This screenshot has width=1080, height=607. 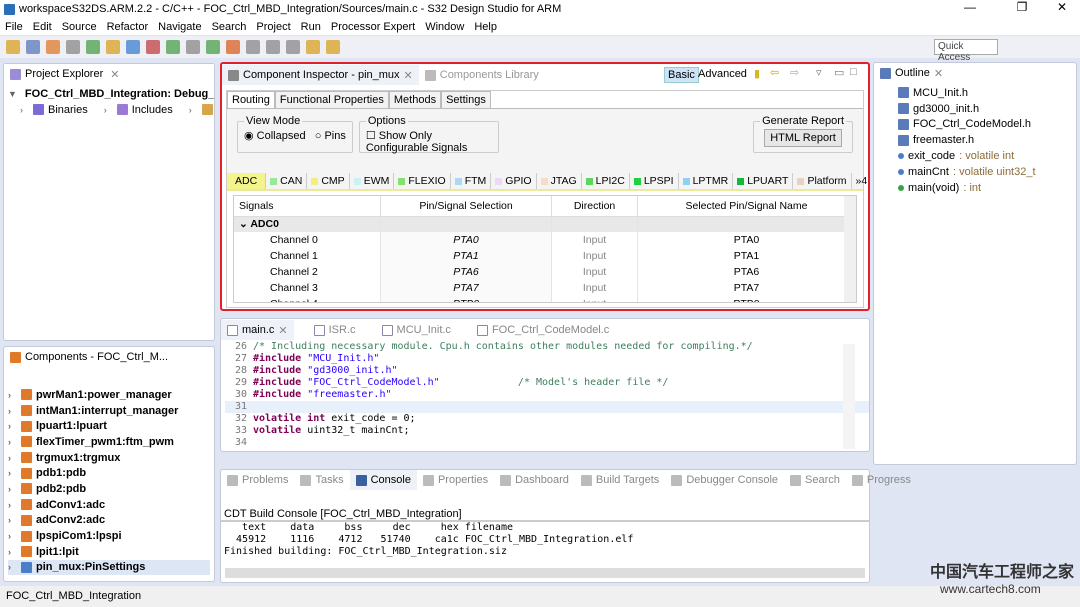 I want to click on tab-component-inspector: Component Inspector - pin_mux ✕, so click(x=320, y=75).